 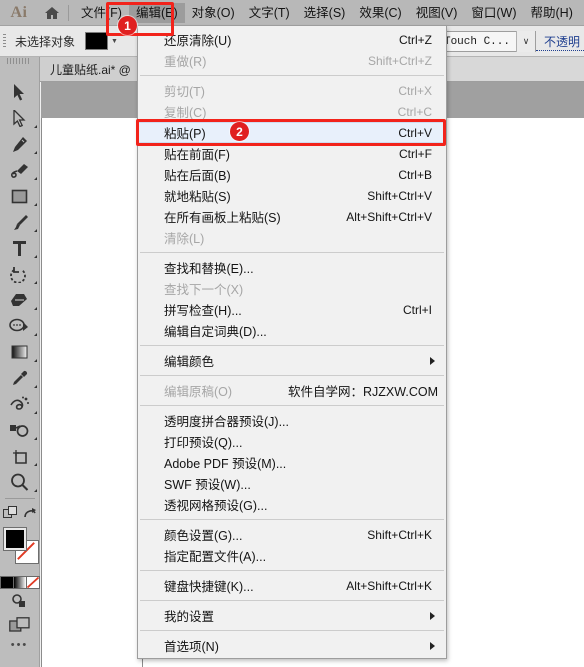 I want to click on tools-panel: •••, so click(x=20, y=362).